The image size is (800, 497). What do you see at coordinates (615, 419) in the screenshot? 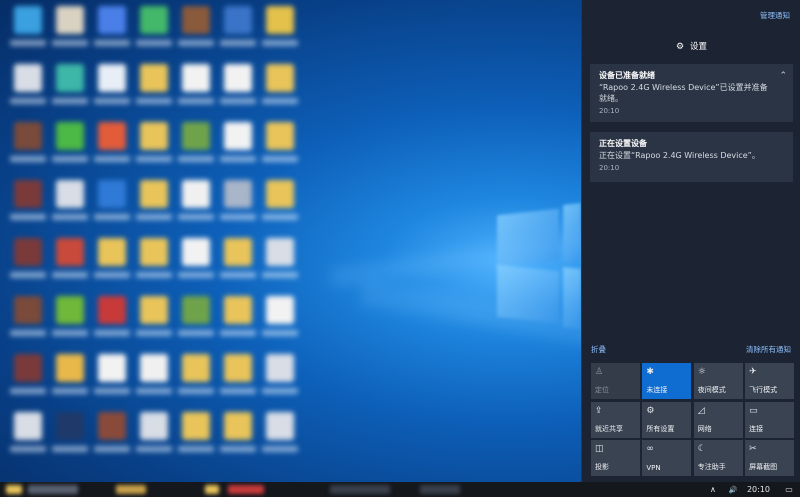
I see `quick-action-tile: ⇪ 就近共享` at bounding box center [615, 419].